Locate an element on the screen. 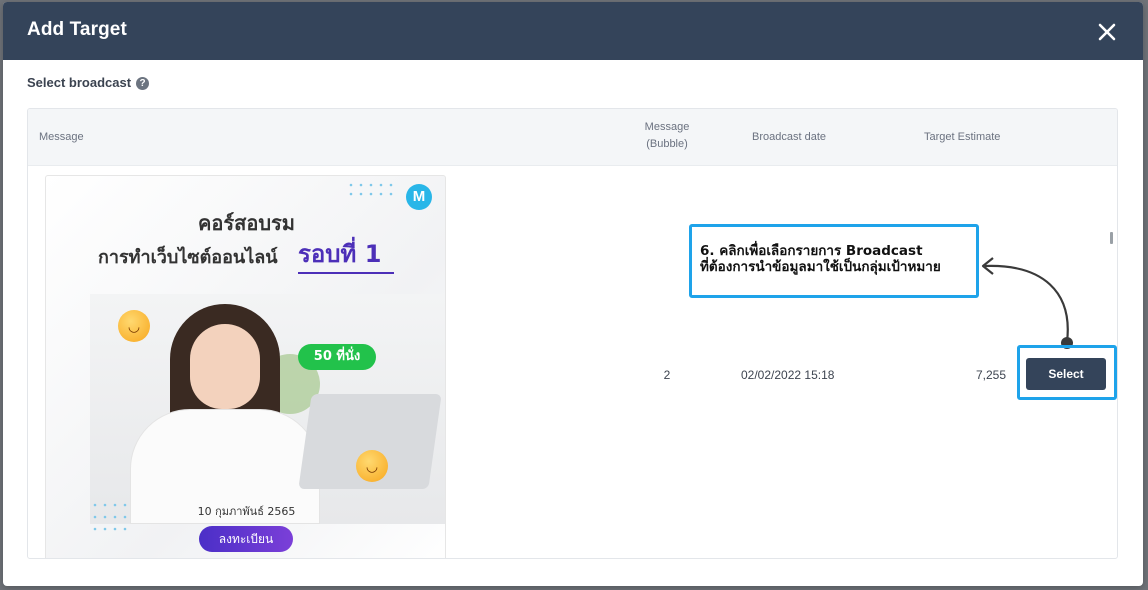  close-icon is located at coordinates (1107, 32).